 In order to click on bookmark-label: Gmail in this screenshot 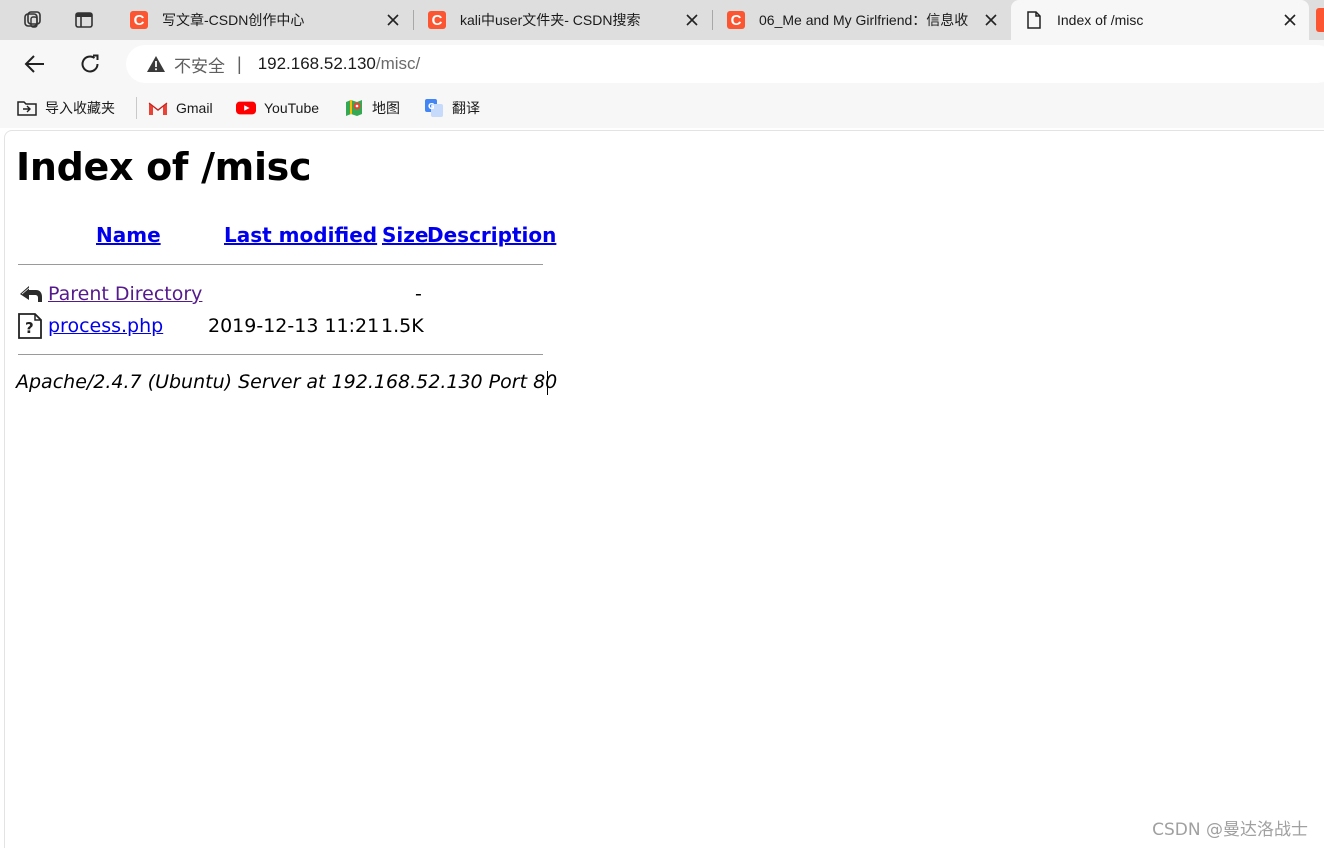, I will do `click(194, 108)`.